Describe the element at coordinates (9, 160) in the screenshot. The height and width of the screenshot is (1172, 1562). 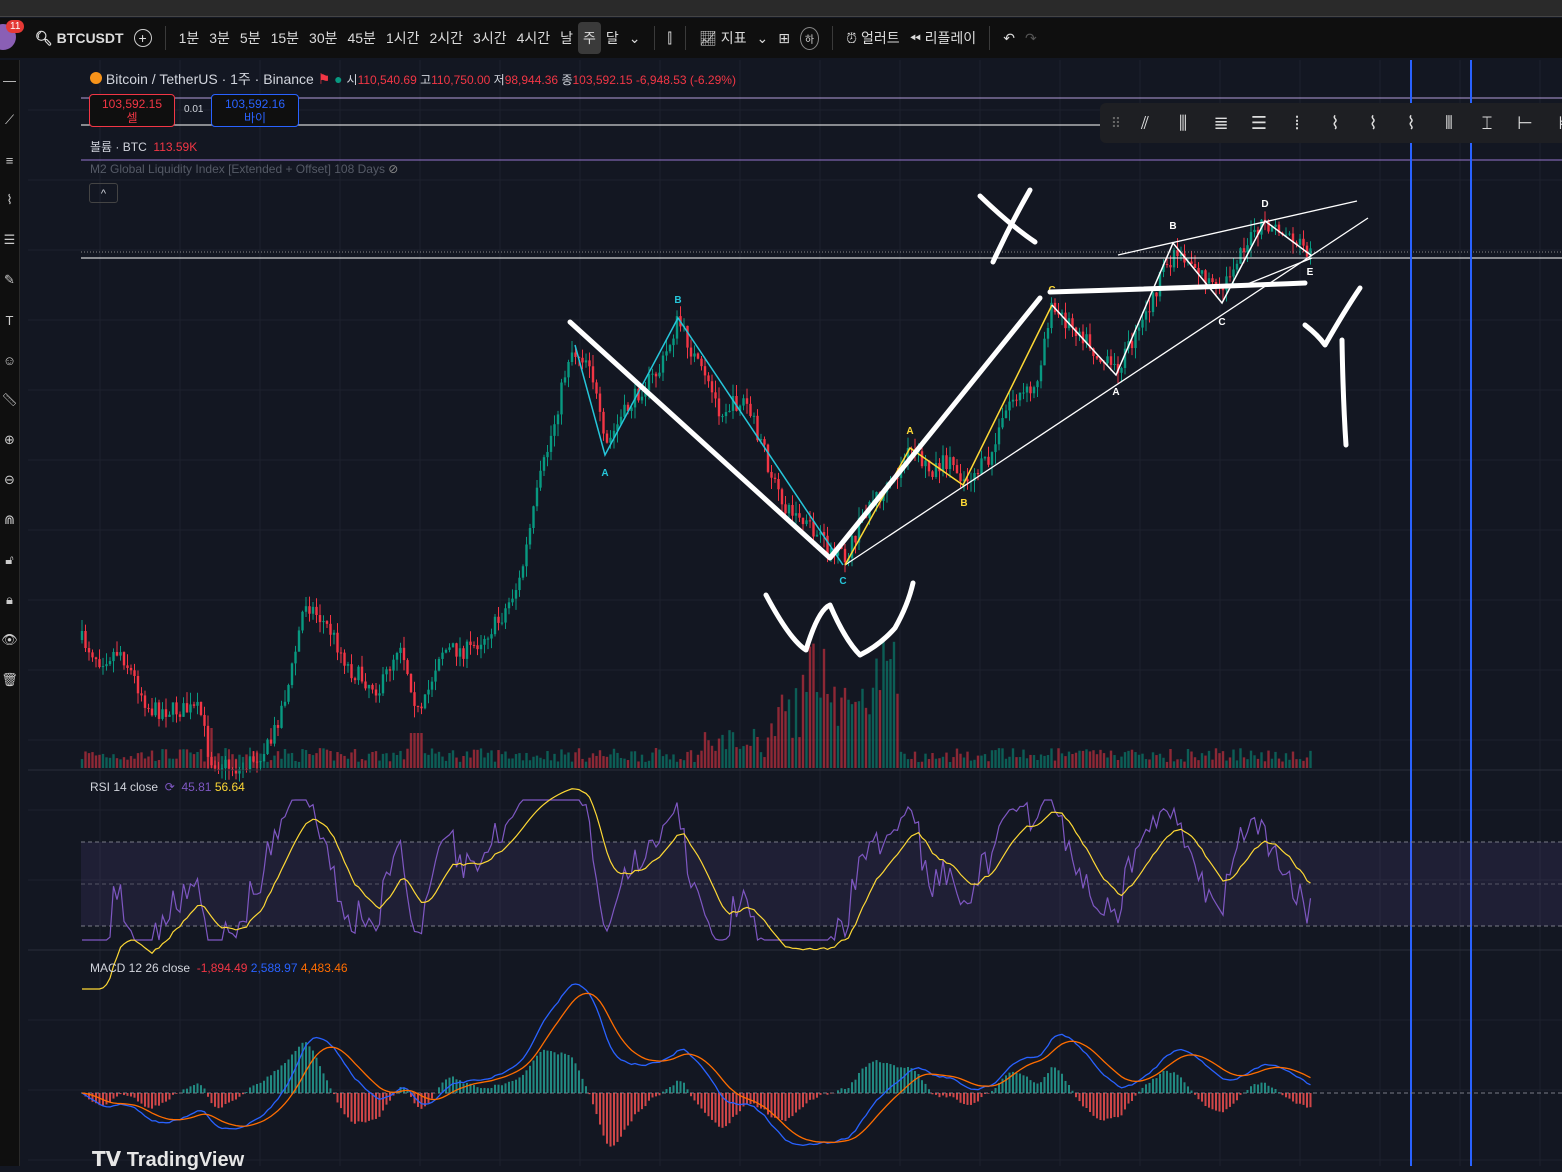
I see `fib-icon: ≡` at that location.